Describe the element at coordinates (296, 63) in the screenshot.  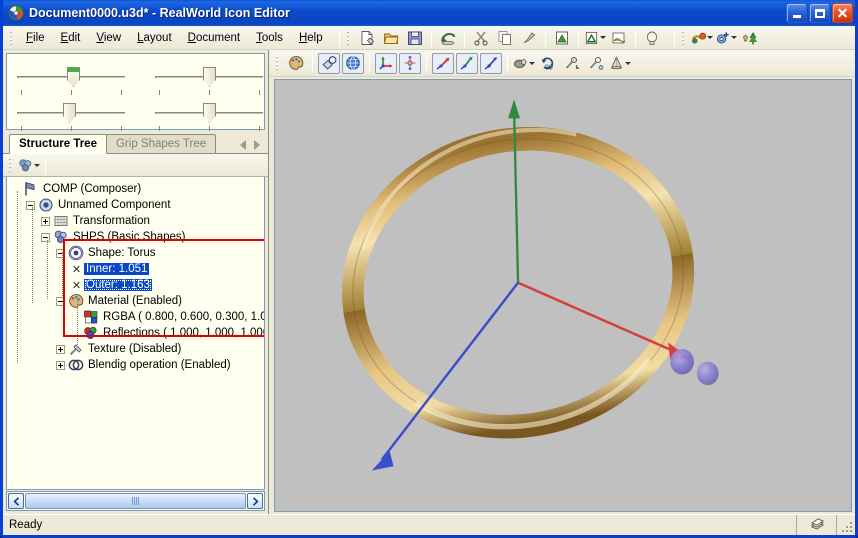
I see `palette-colors-icon` at that location.